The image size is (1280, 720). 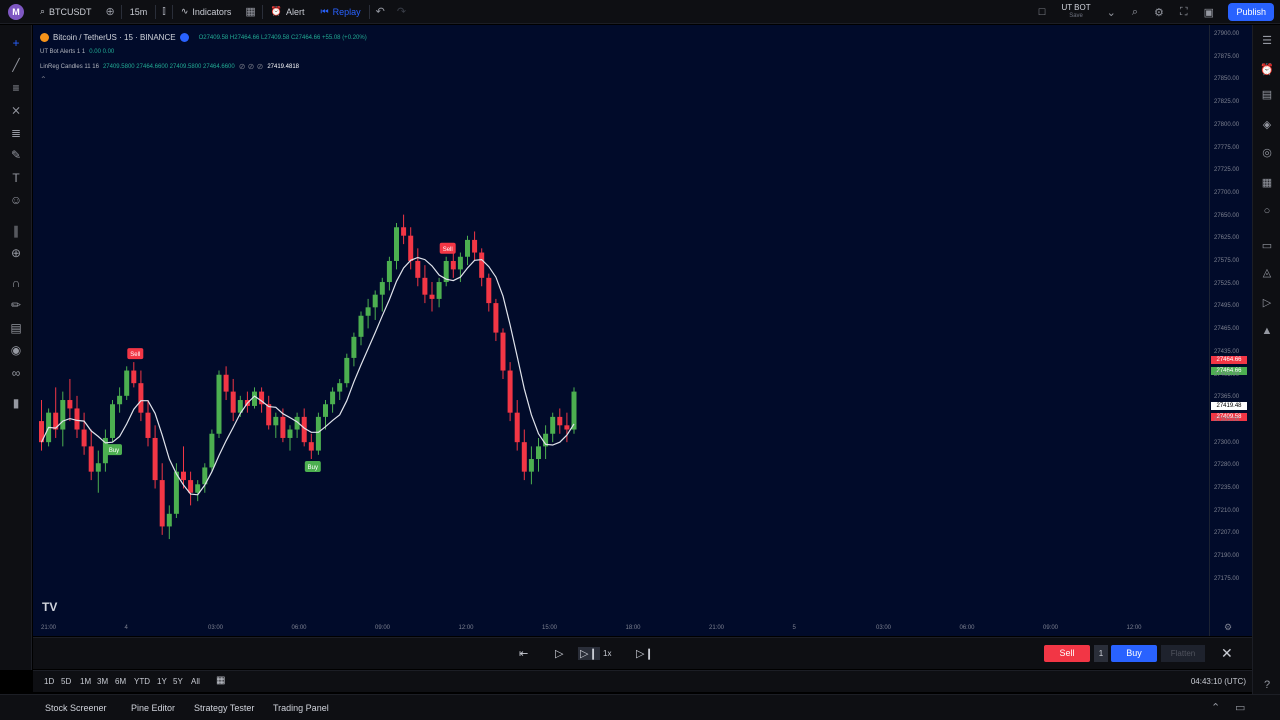 What do you see at coordinates (380, 11) in the screenshot?
I see `undo-icon: ↶` at bounding box center [380, 11].